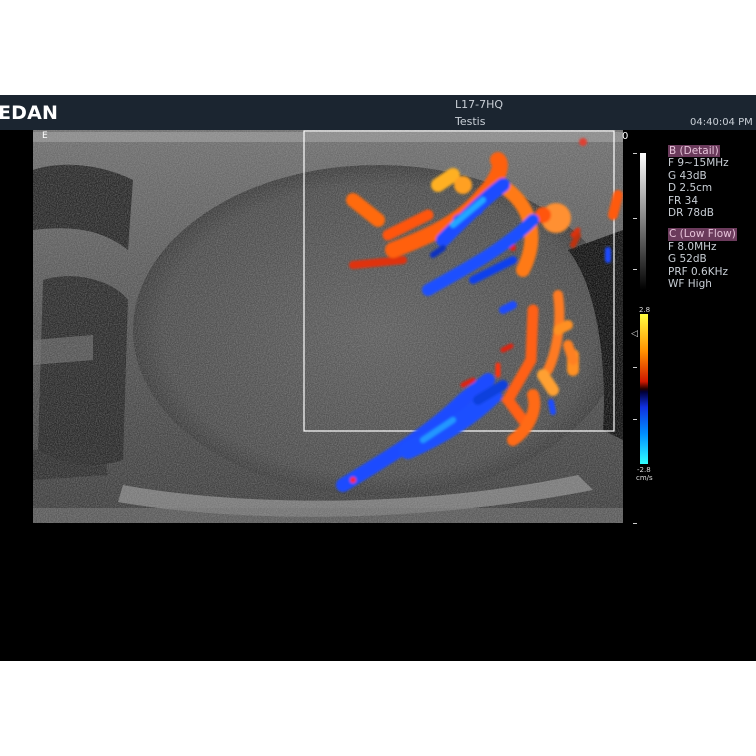  Describe the element at coordinates (692, 246) in the screenshot. I see `color-mode-frequency: F 8.0MHz` at that location.